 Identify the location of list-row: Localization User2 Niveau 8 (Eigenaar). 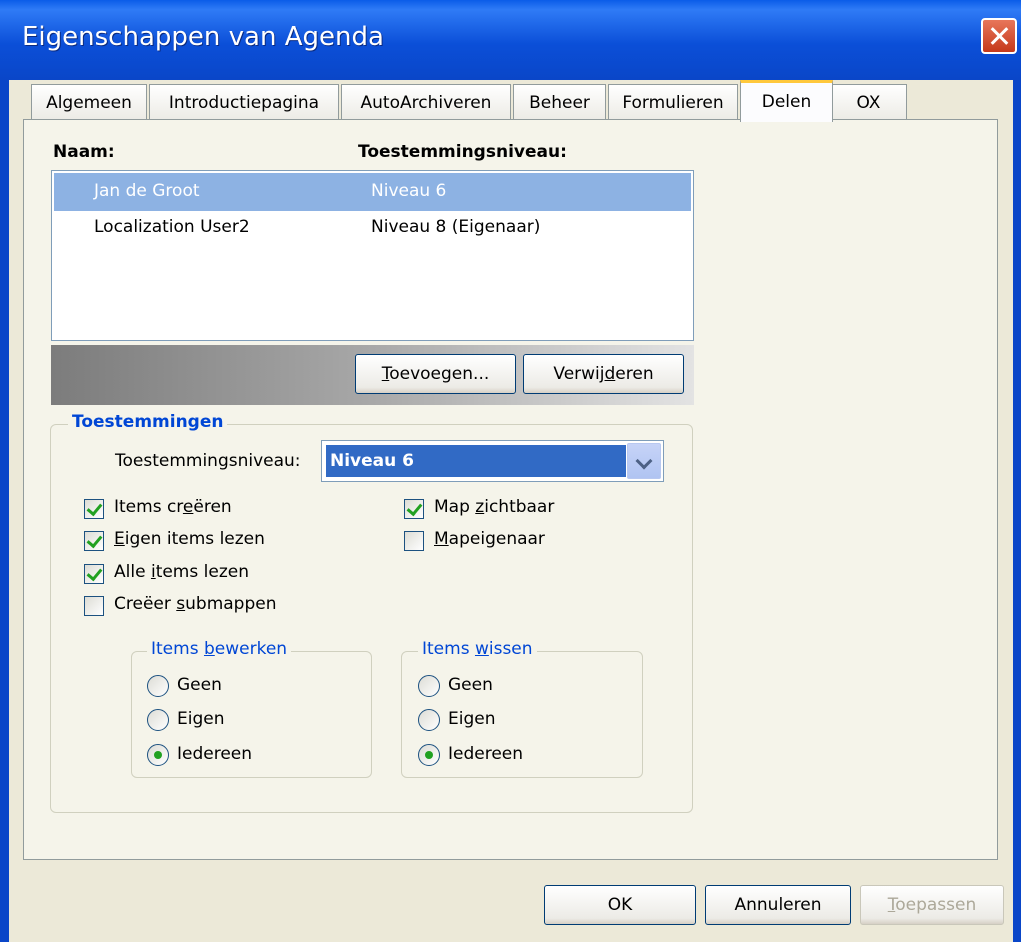
(372, 228).